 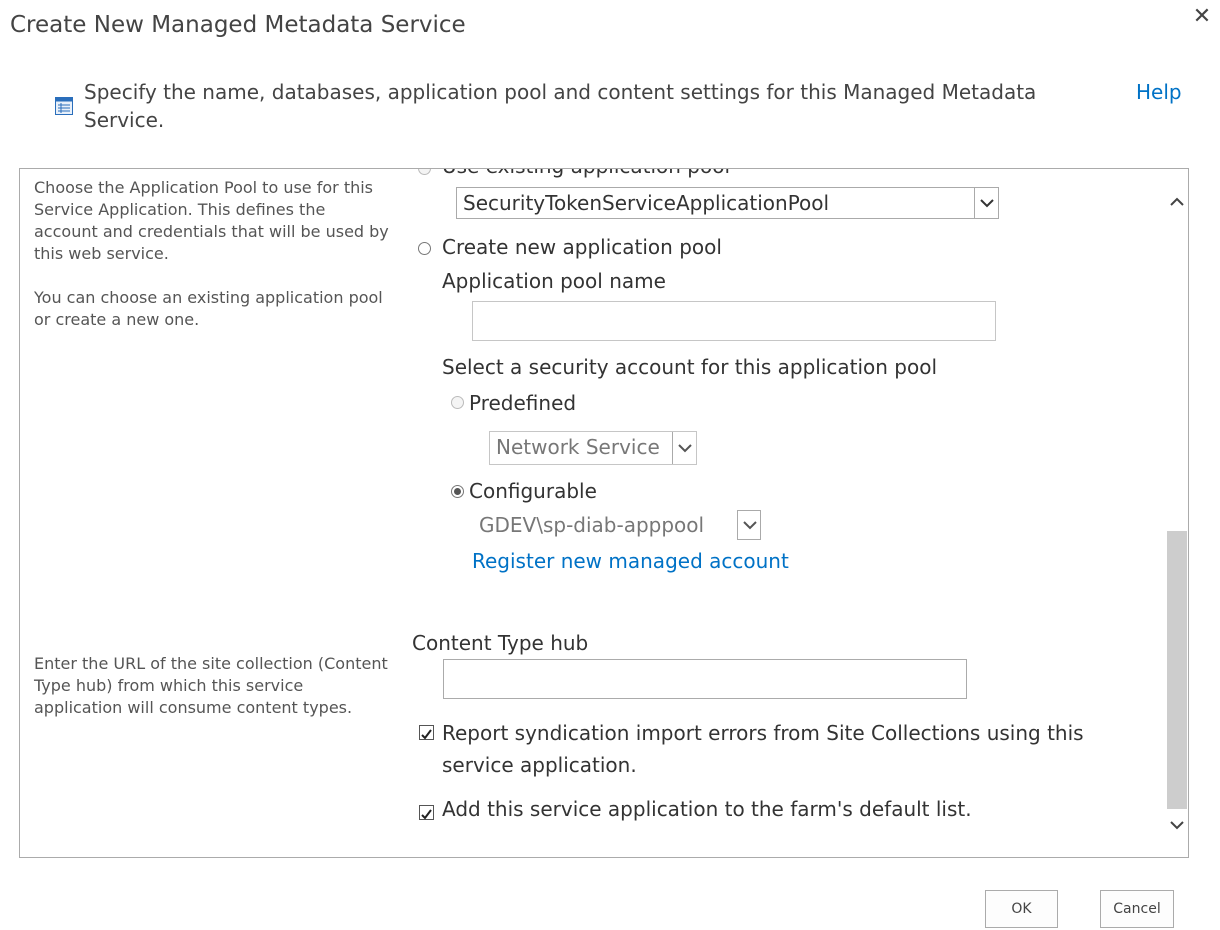 I want to click on ok-button: OK, so click(x=1021, y=909).